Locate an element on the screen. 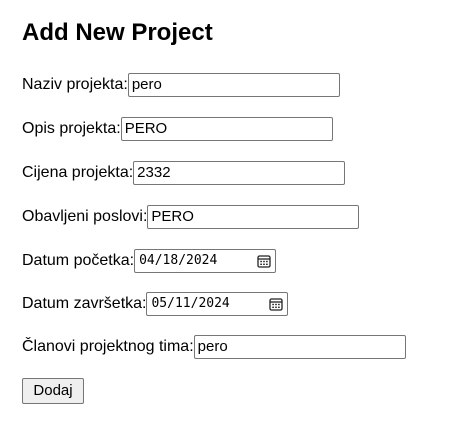 This screenshot has width=453, height=440. project-price-label: Cijena projekta: is located at coordinates (78, 172).